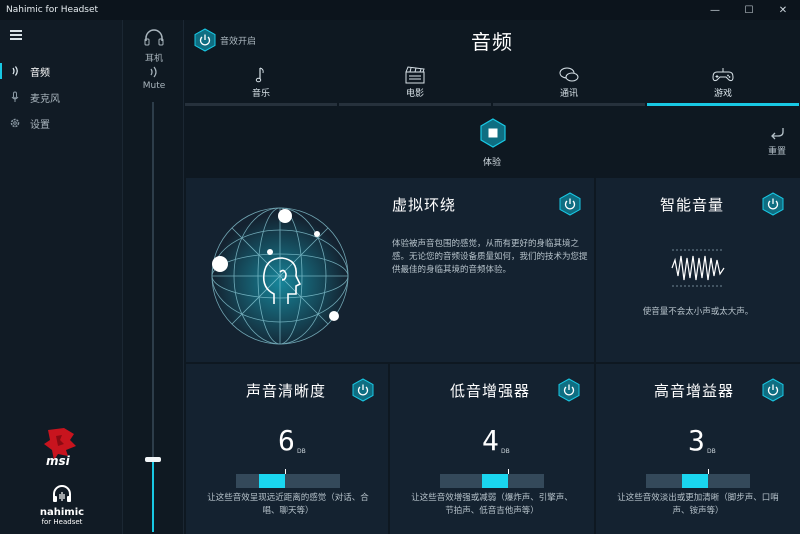 This screenshot has height=534, width=800. I want to click on surround-sphere-icon, so click(280, 276).